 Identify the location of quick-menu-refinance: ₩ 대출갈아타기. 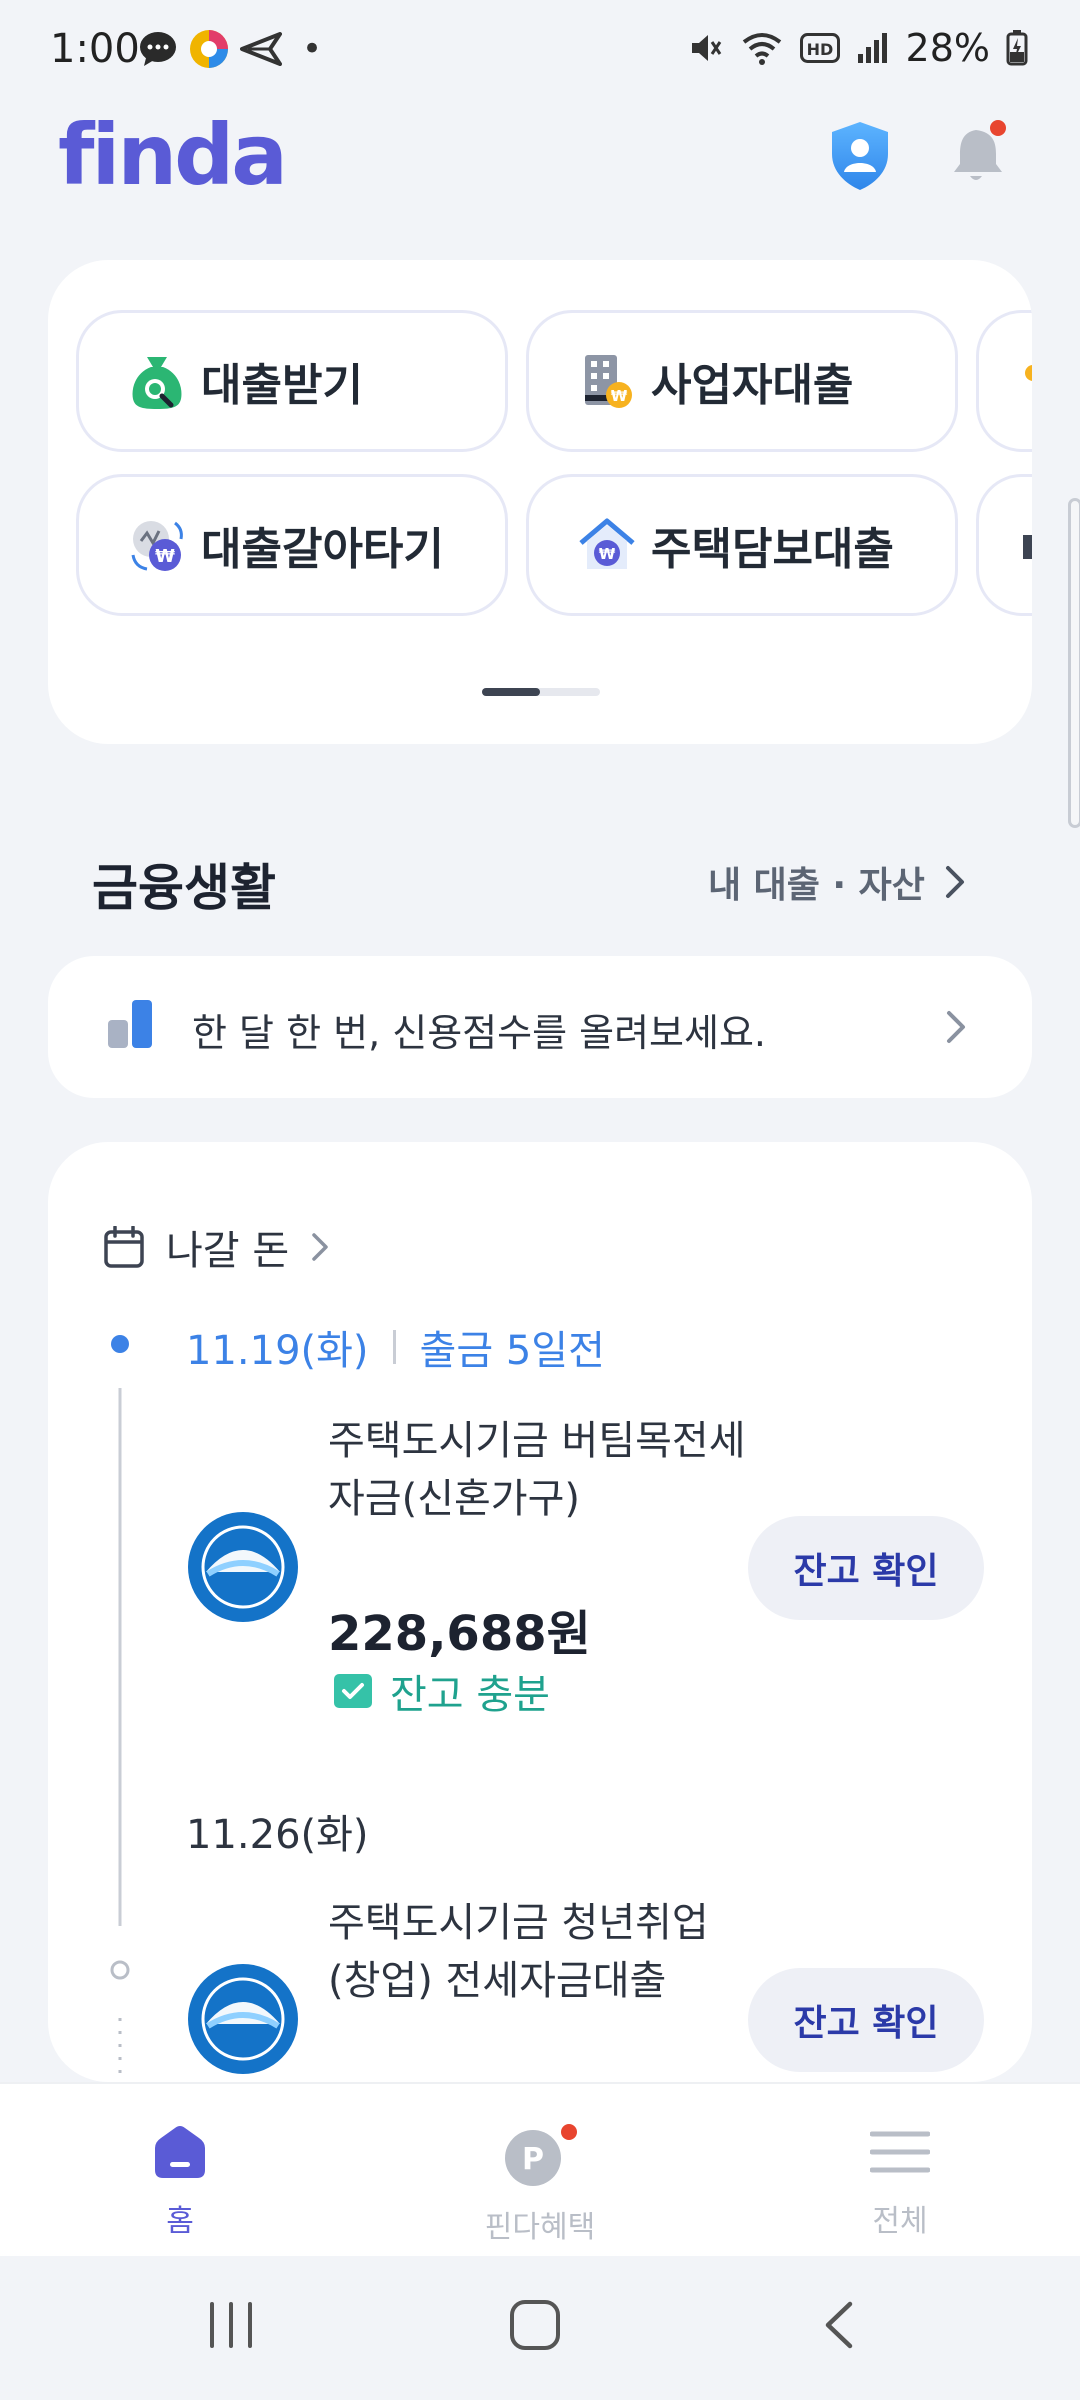
(292, 545).